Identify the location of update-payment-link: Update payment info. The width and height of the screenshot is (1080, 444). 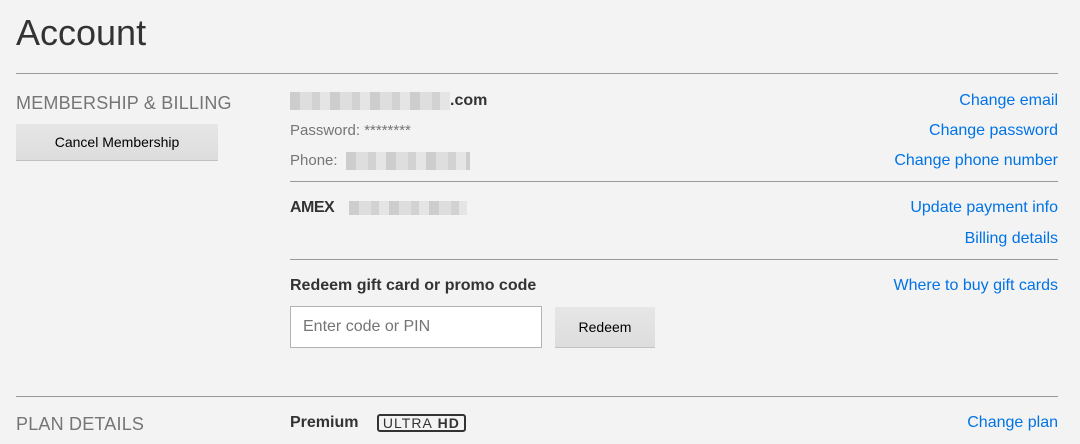
(984, 208).